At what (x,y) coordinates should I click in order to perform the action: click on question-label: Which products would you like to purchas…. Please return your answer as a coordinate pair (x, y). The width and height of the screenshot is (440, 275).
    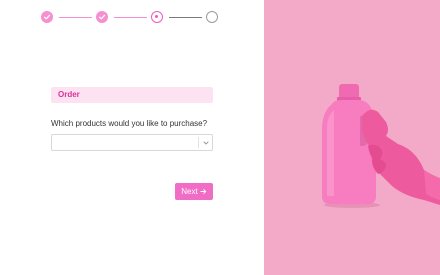
    Looking at the image, I should click on (129, 123).